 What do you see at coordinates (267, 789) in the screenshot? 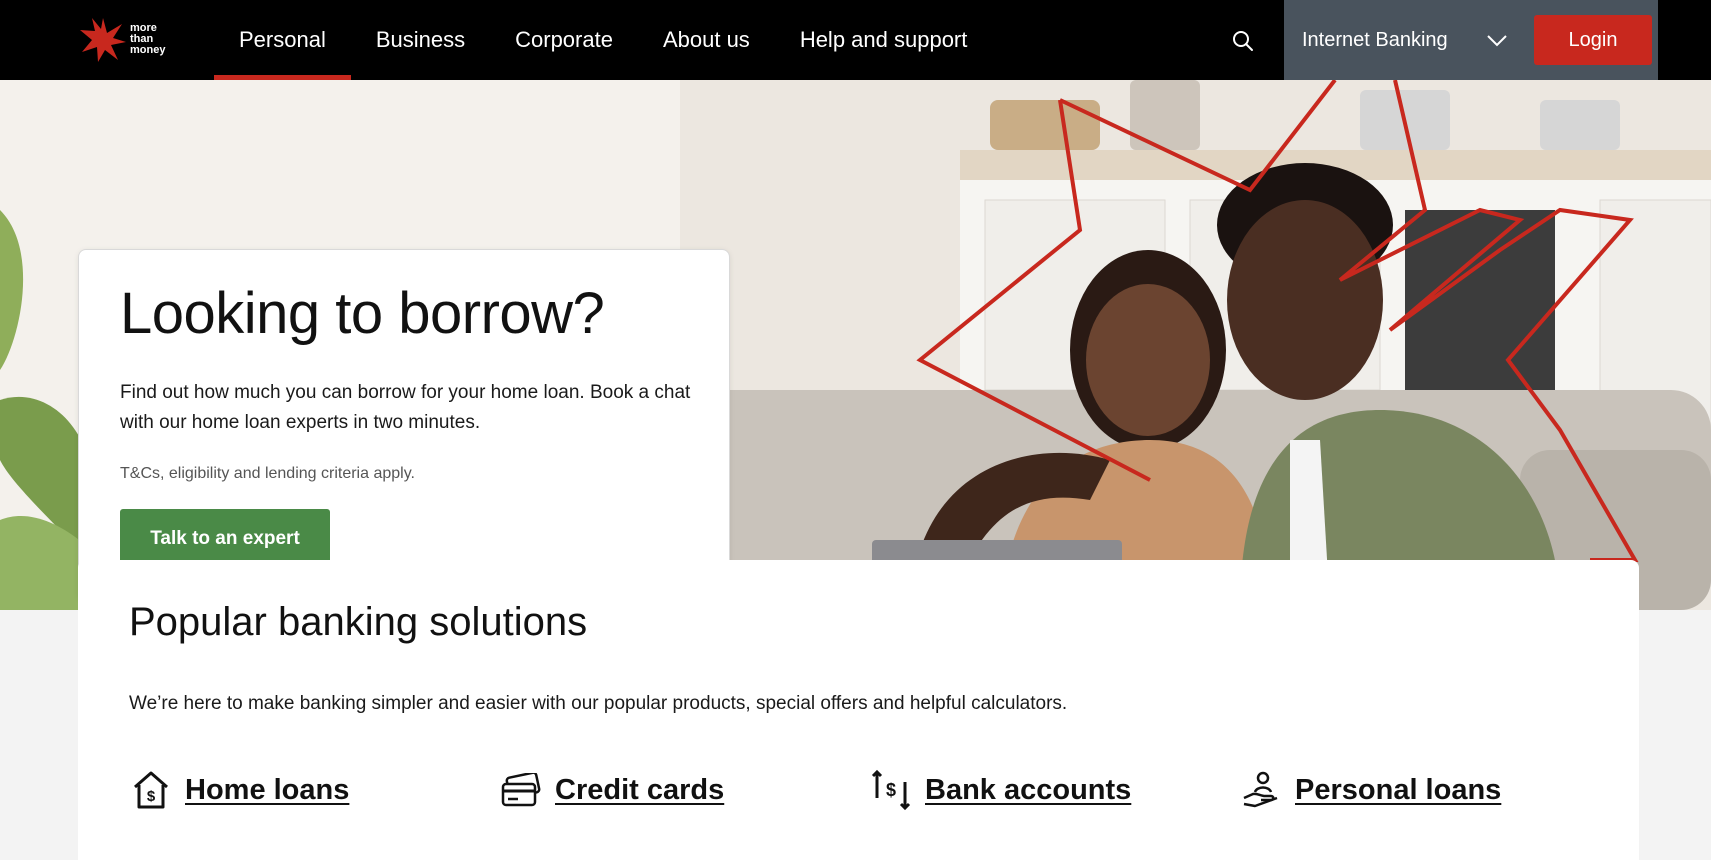
I see `product-label: Home loans` at bounding box center [267, 789].